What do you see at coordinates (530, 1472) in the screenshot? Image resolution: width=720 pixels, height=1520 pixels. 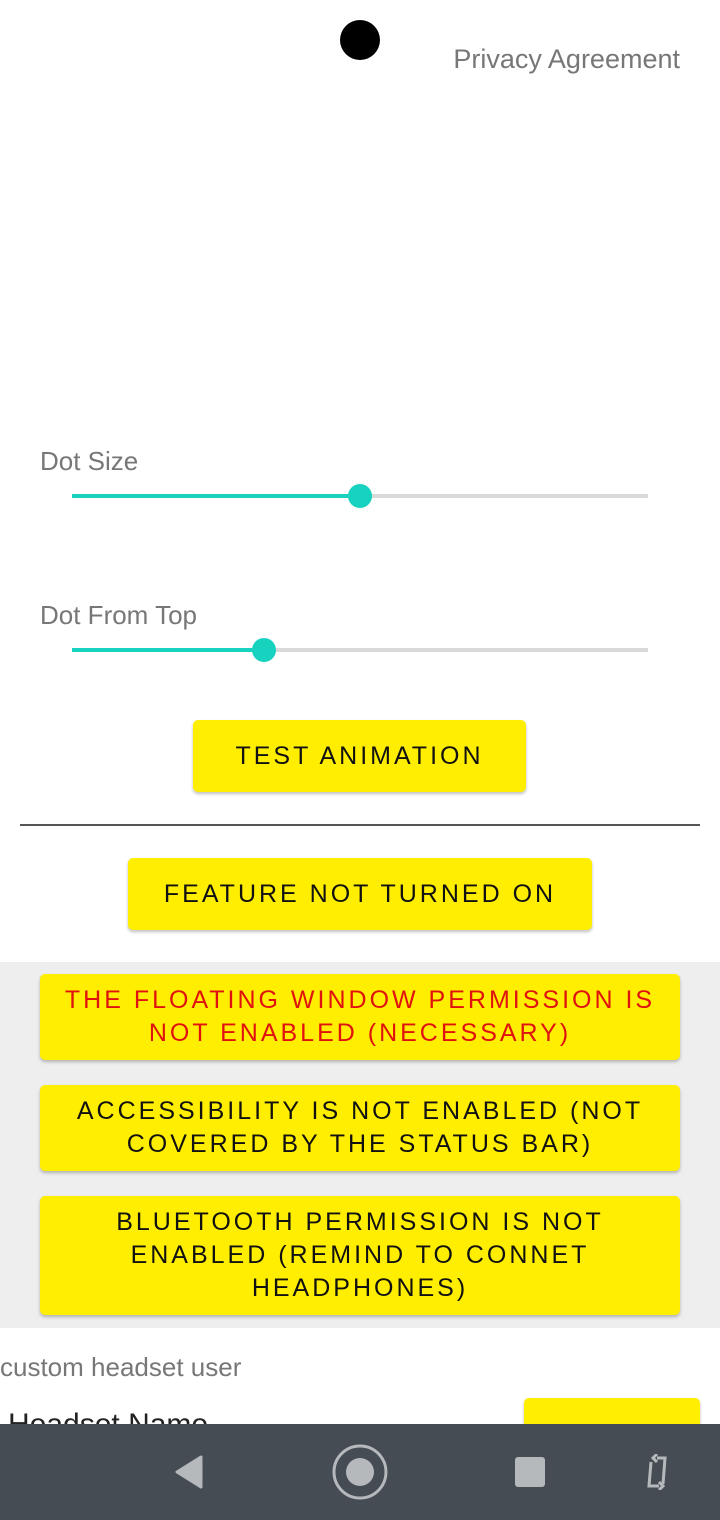 I see `recents-icon` at bounding box center [530, 1472].